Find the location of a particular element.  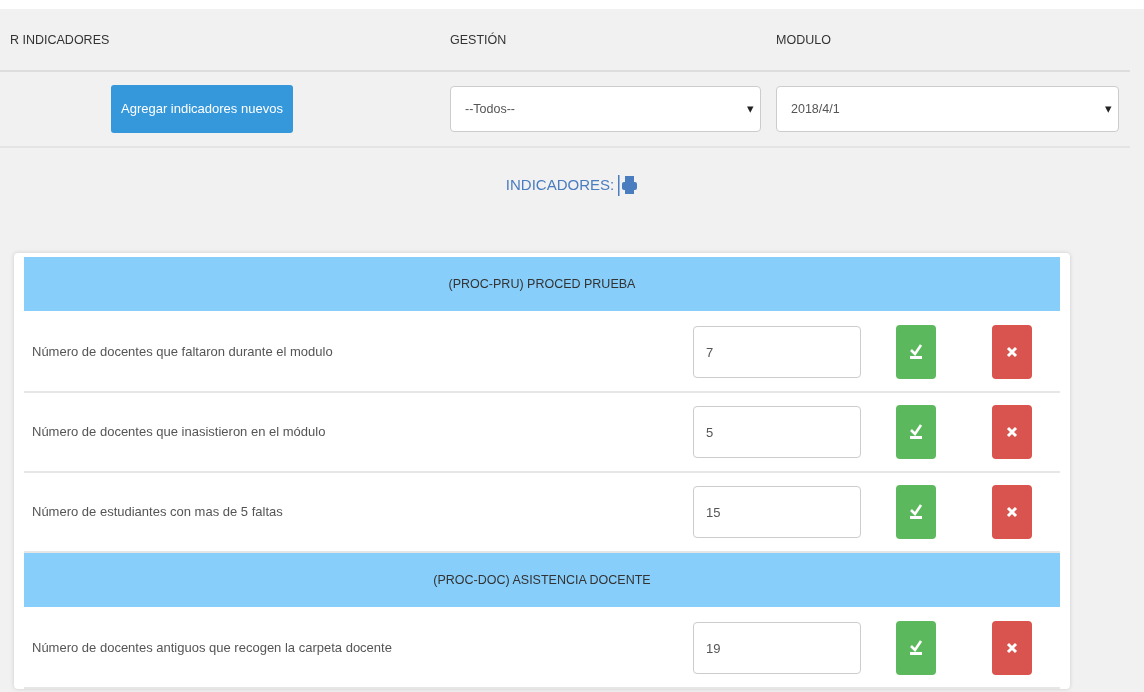

value-field: 7 is located at coordinates (777, 352).